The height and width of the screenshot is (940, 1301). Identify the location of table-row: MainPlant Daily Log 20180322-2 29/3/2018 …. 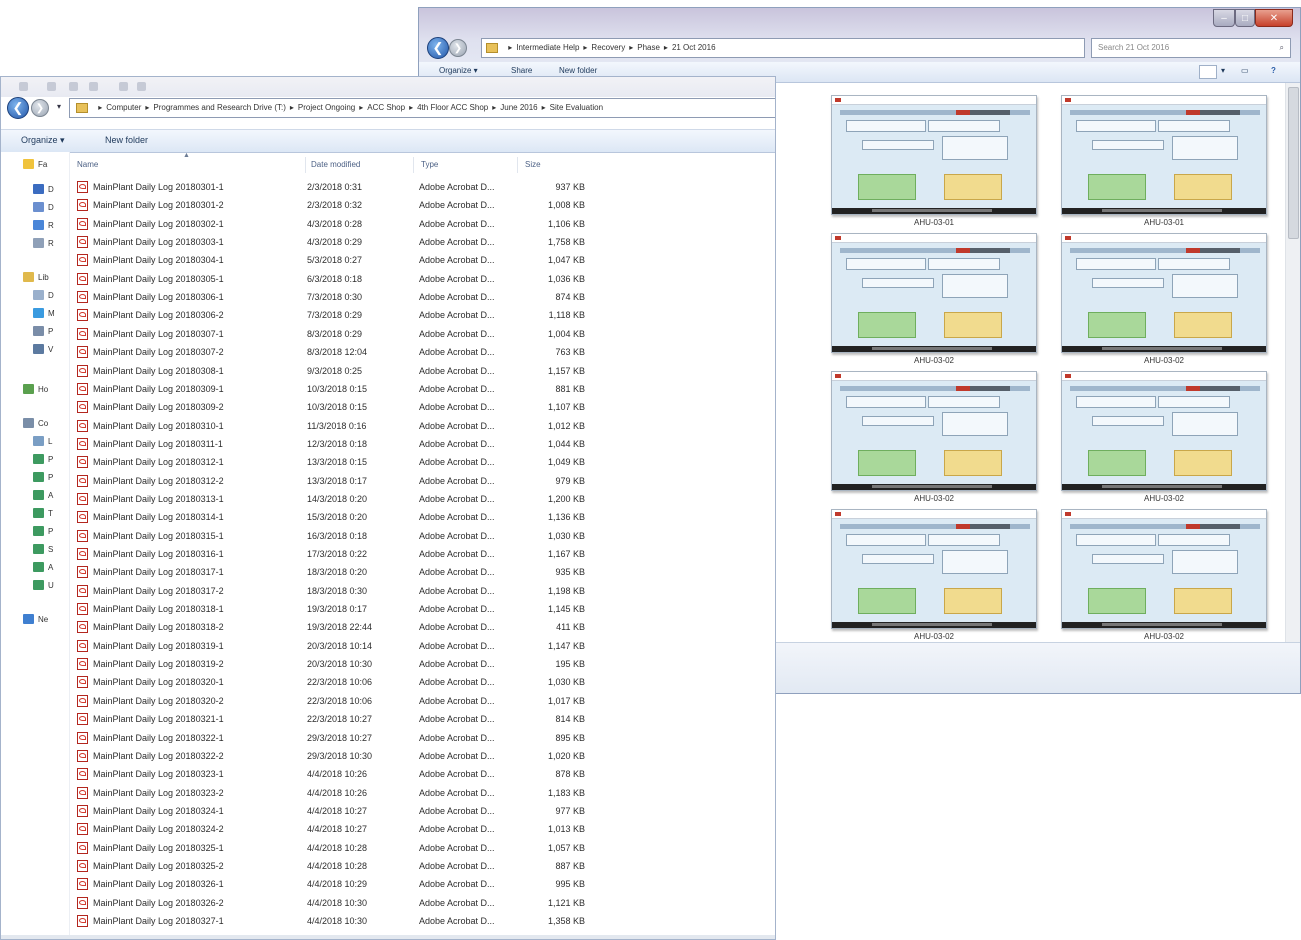
(421, 757).